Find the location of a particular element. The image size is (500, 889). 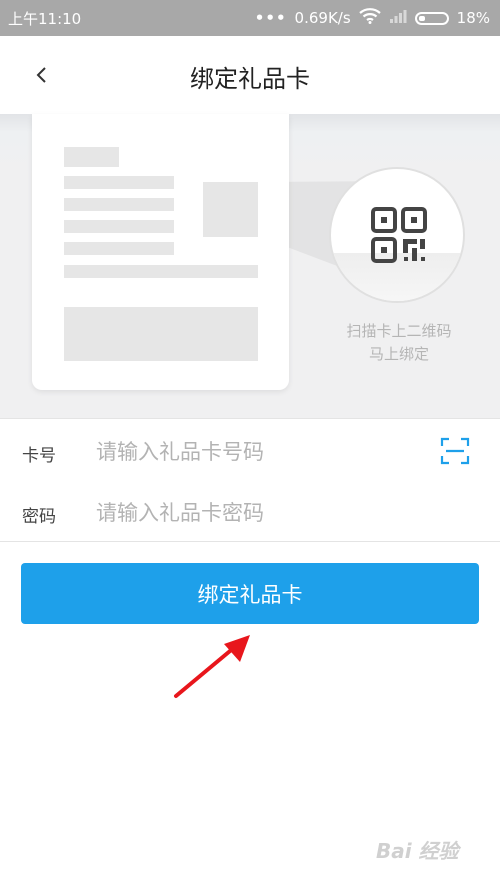

red-arrow-annotation is located at coordinates (212, 666).